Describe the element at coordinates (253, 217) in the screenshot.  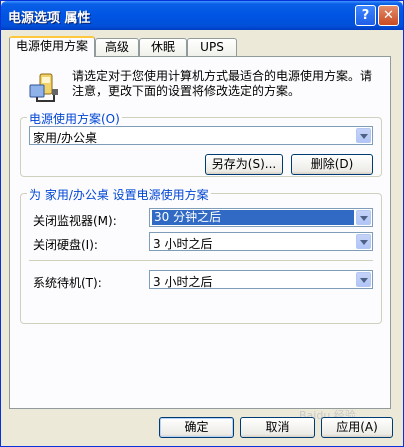
I see `monitor-off-value: 30 分钟之后` at that location.